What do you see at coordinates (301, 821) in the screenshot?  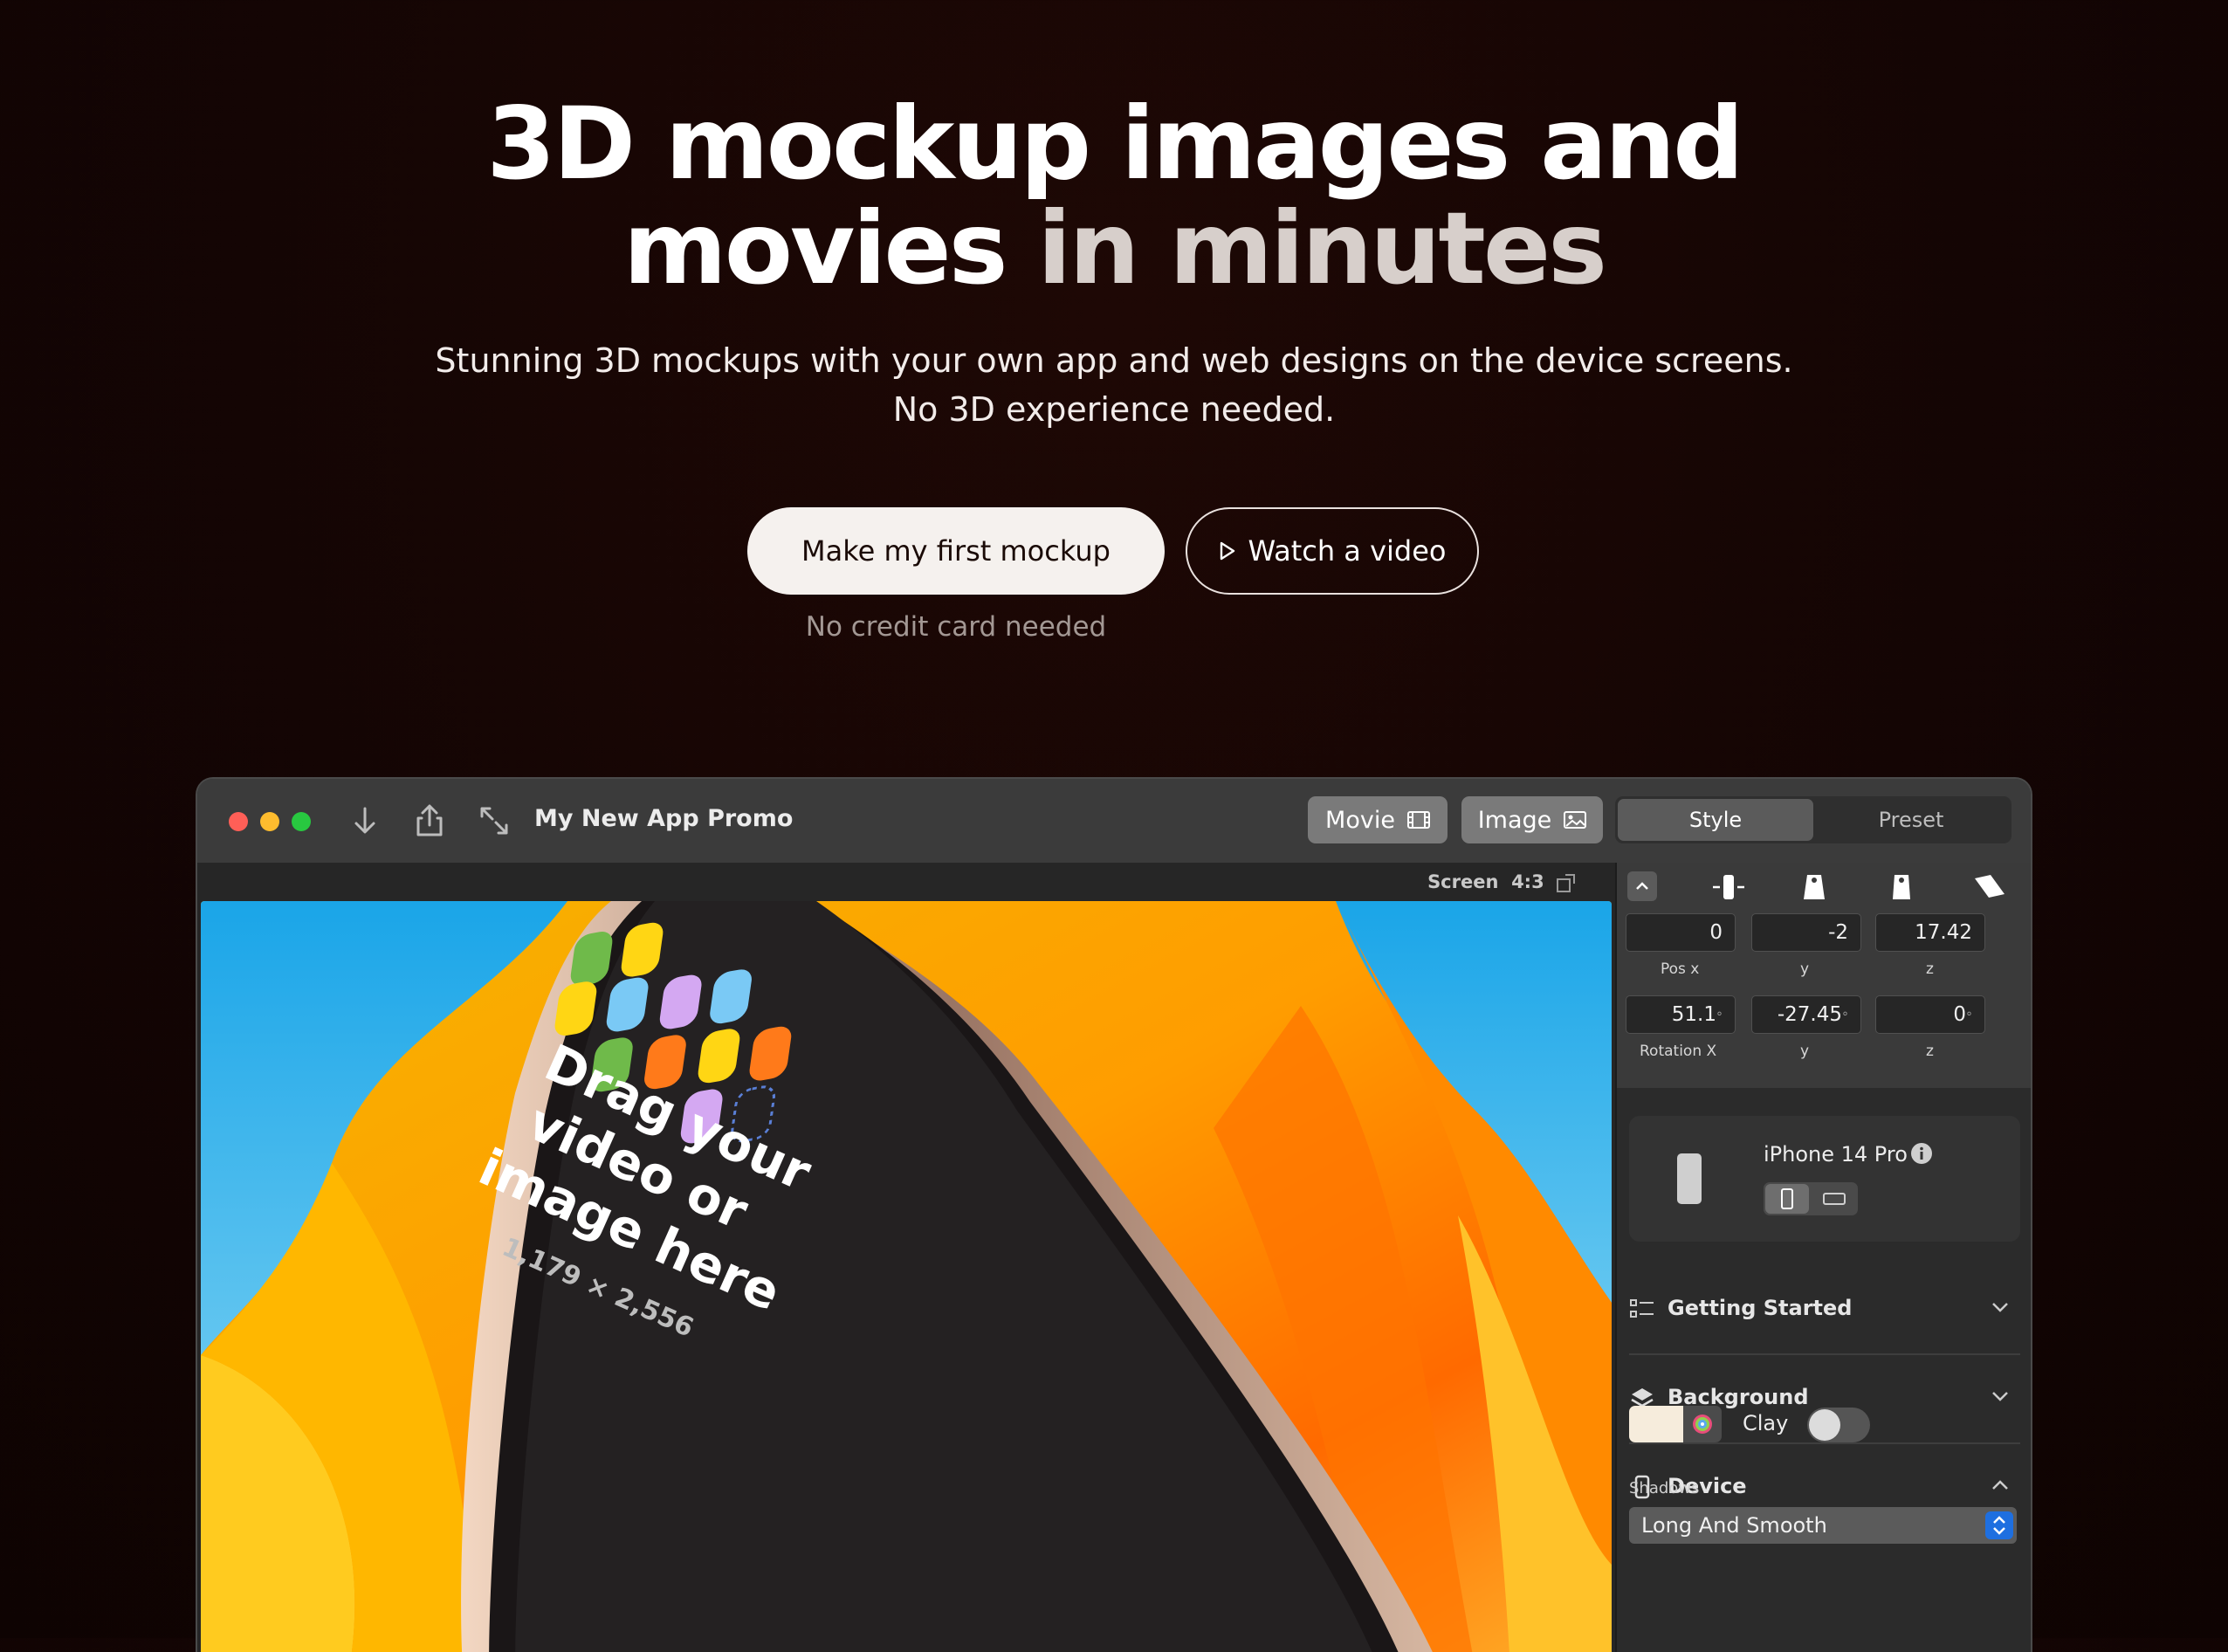 I see `zoom-window-button` at bounding box center [301, 821].